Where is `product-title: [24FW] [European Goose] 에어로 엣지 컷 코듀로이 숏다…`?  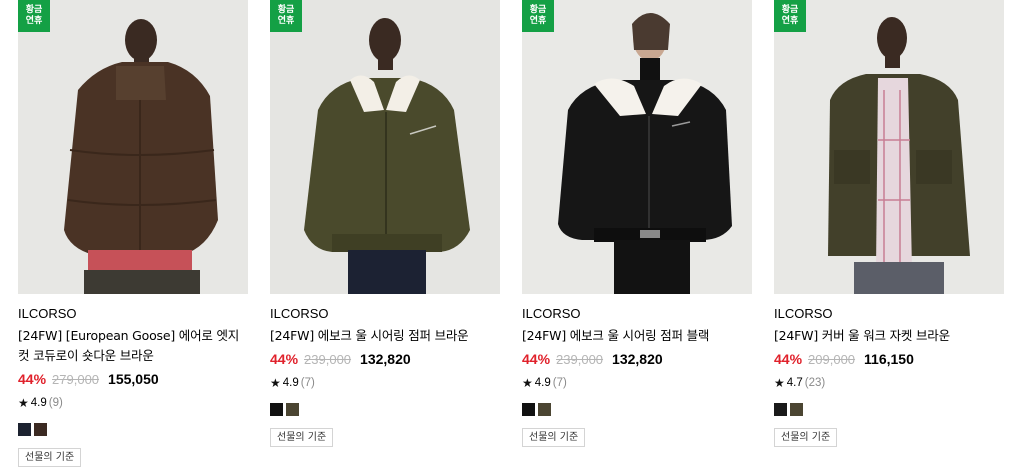
product-title: [24FW] [European Goose] 에어로 엣지 컷 코듀로이 숏다… is located at coordinates (133, 346).